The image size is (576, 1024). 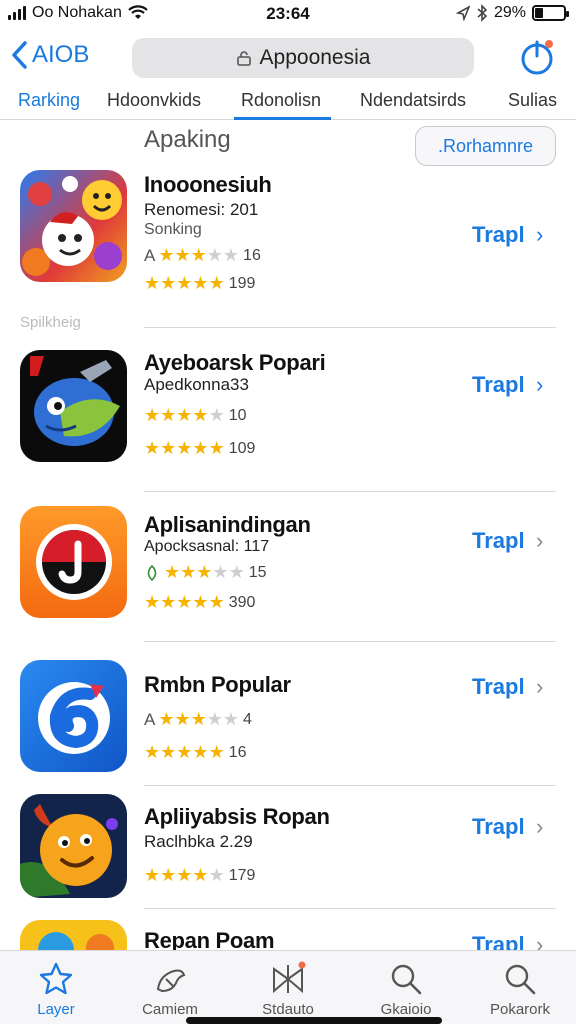 I want to click on nav-bar: AIOB Appoonesia, so click(x=288, y=58).